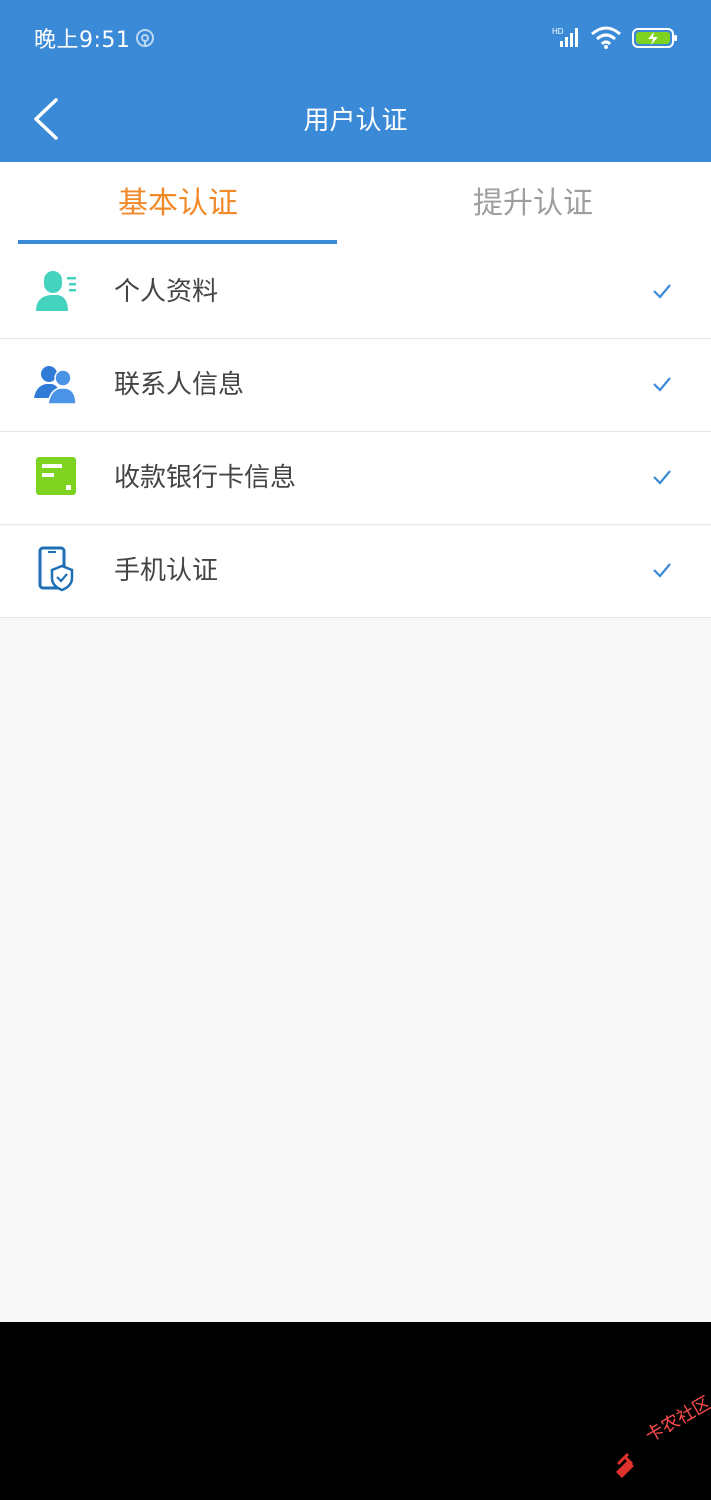  Describe the element at coordinates (558, 31) in the screenshot. I see `signal-hd-label: HD` at that location.